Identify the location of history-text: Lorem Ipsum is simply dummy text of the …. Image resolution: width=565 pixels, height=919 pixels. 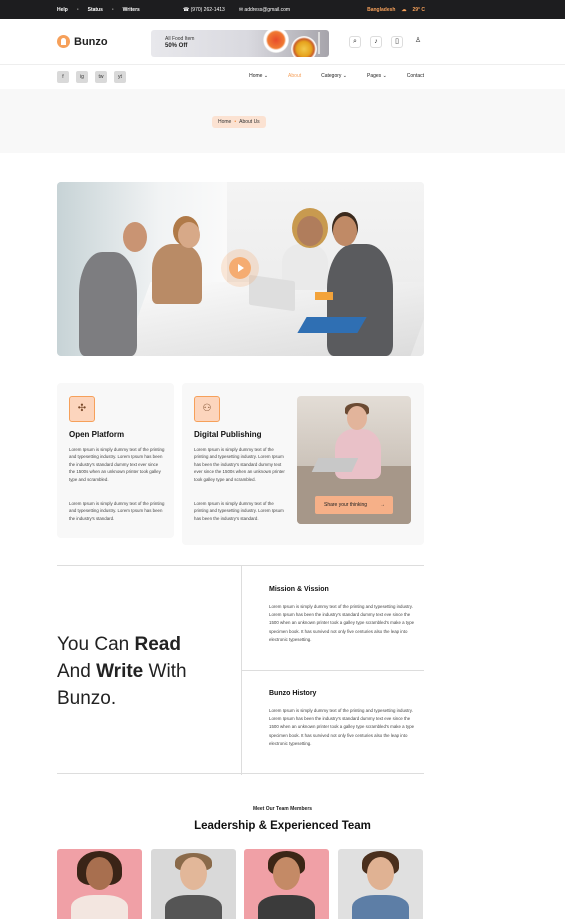
(342, 727).